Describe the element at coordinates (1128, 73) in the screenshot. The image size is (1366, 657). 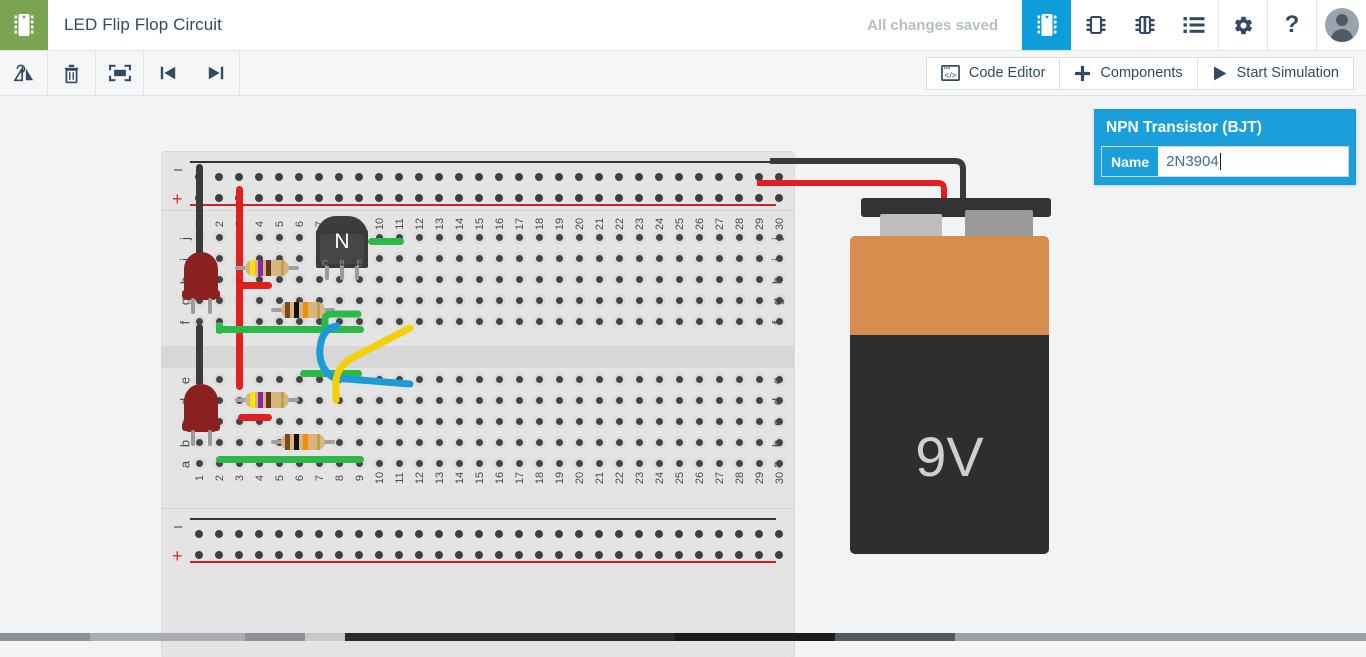
I see `components-button: Components` at that location.